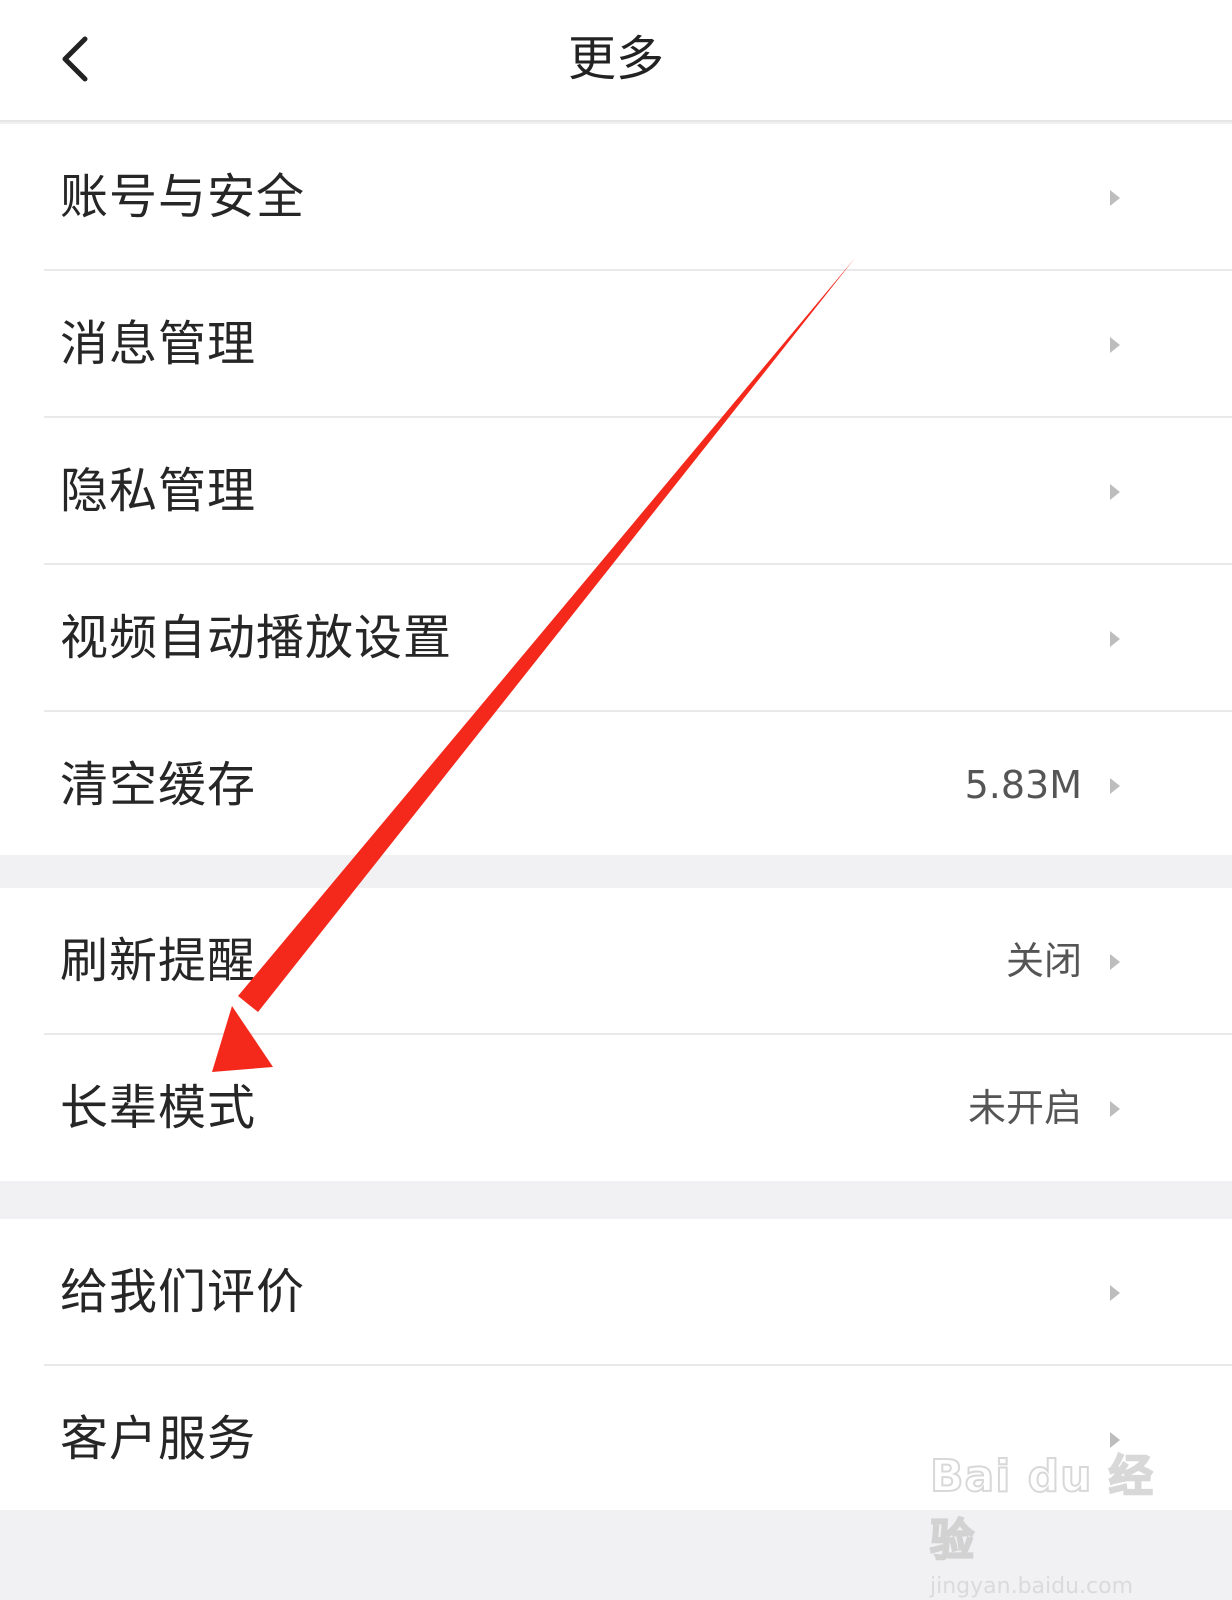 This screenshot has height=1600, width=1232. Describe the element at coordinates (158, 961) in the screenshot. I see `settings-item-label: 刷新提醒` at that location.